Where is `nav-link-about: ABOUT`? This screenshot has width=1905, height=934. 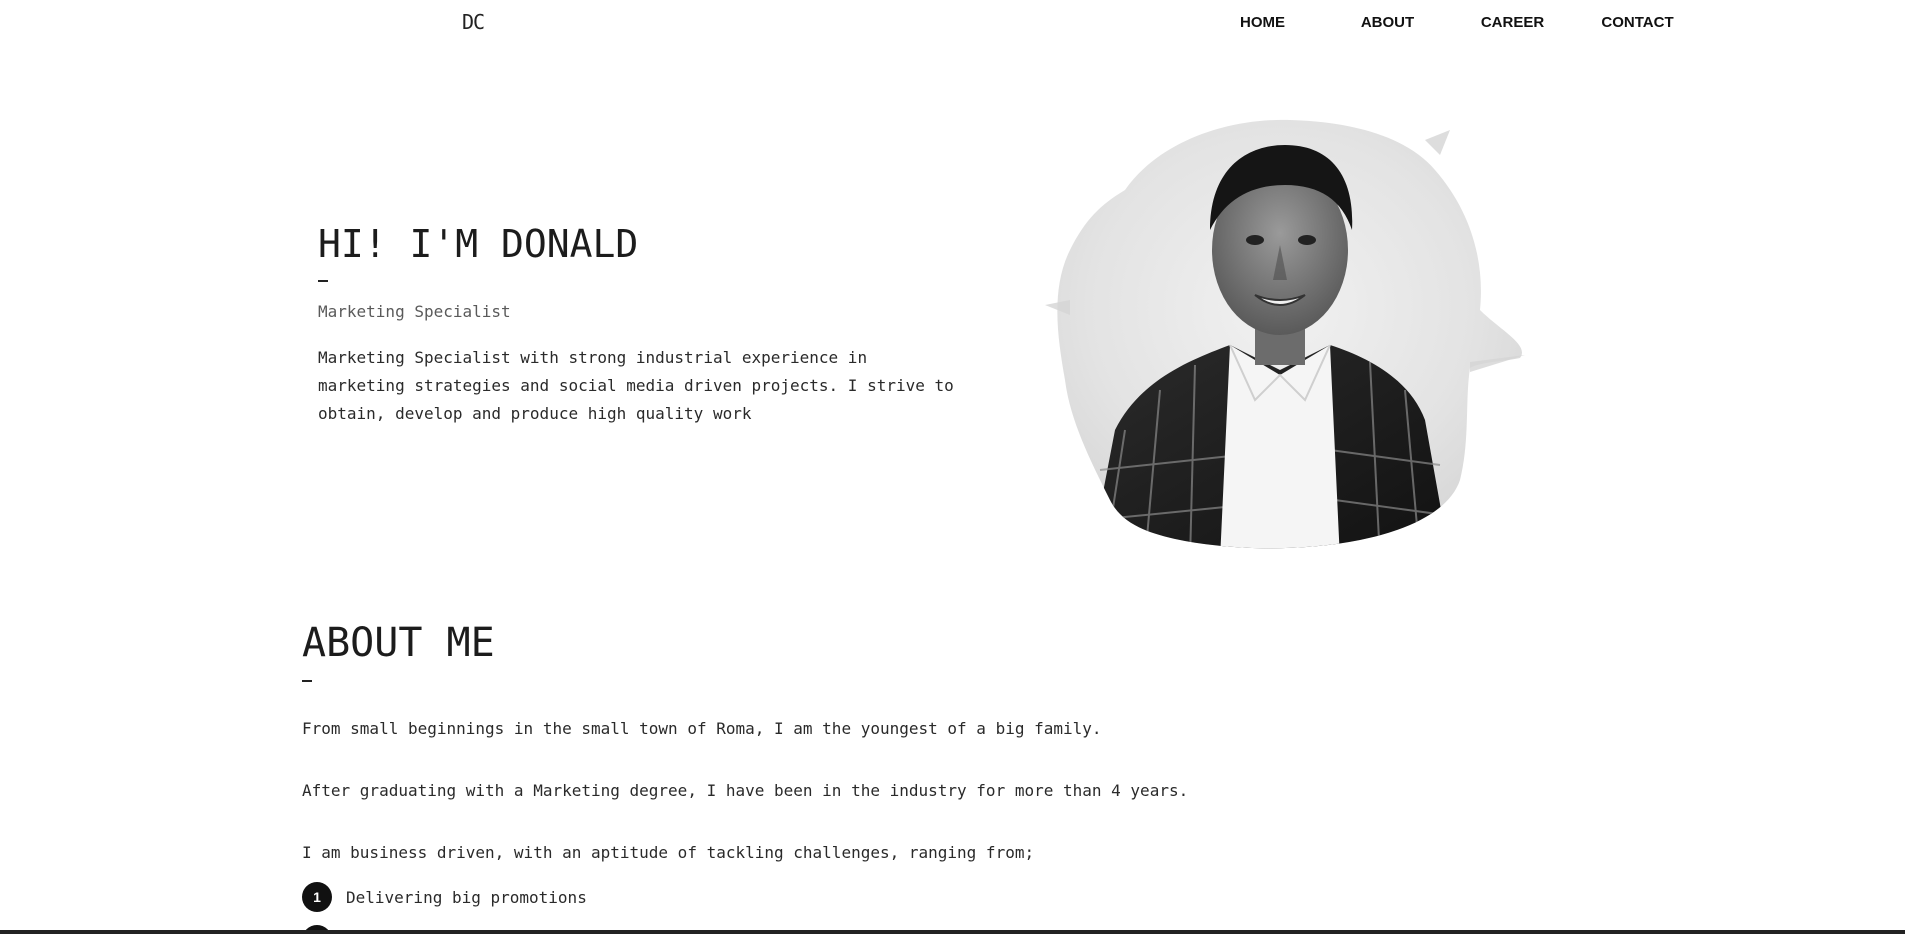 nav-link-about: ABOUT is located at coordinates (1387, 22).